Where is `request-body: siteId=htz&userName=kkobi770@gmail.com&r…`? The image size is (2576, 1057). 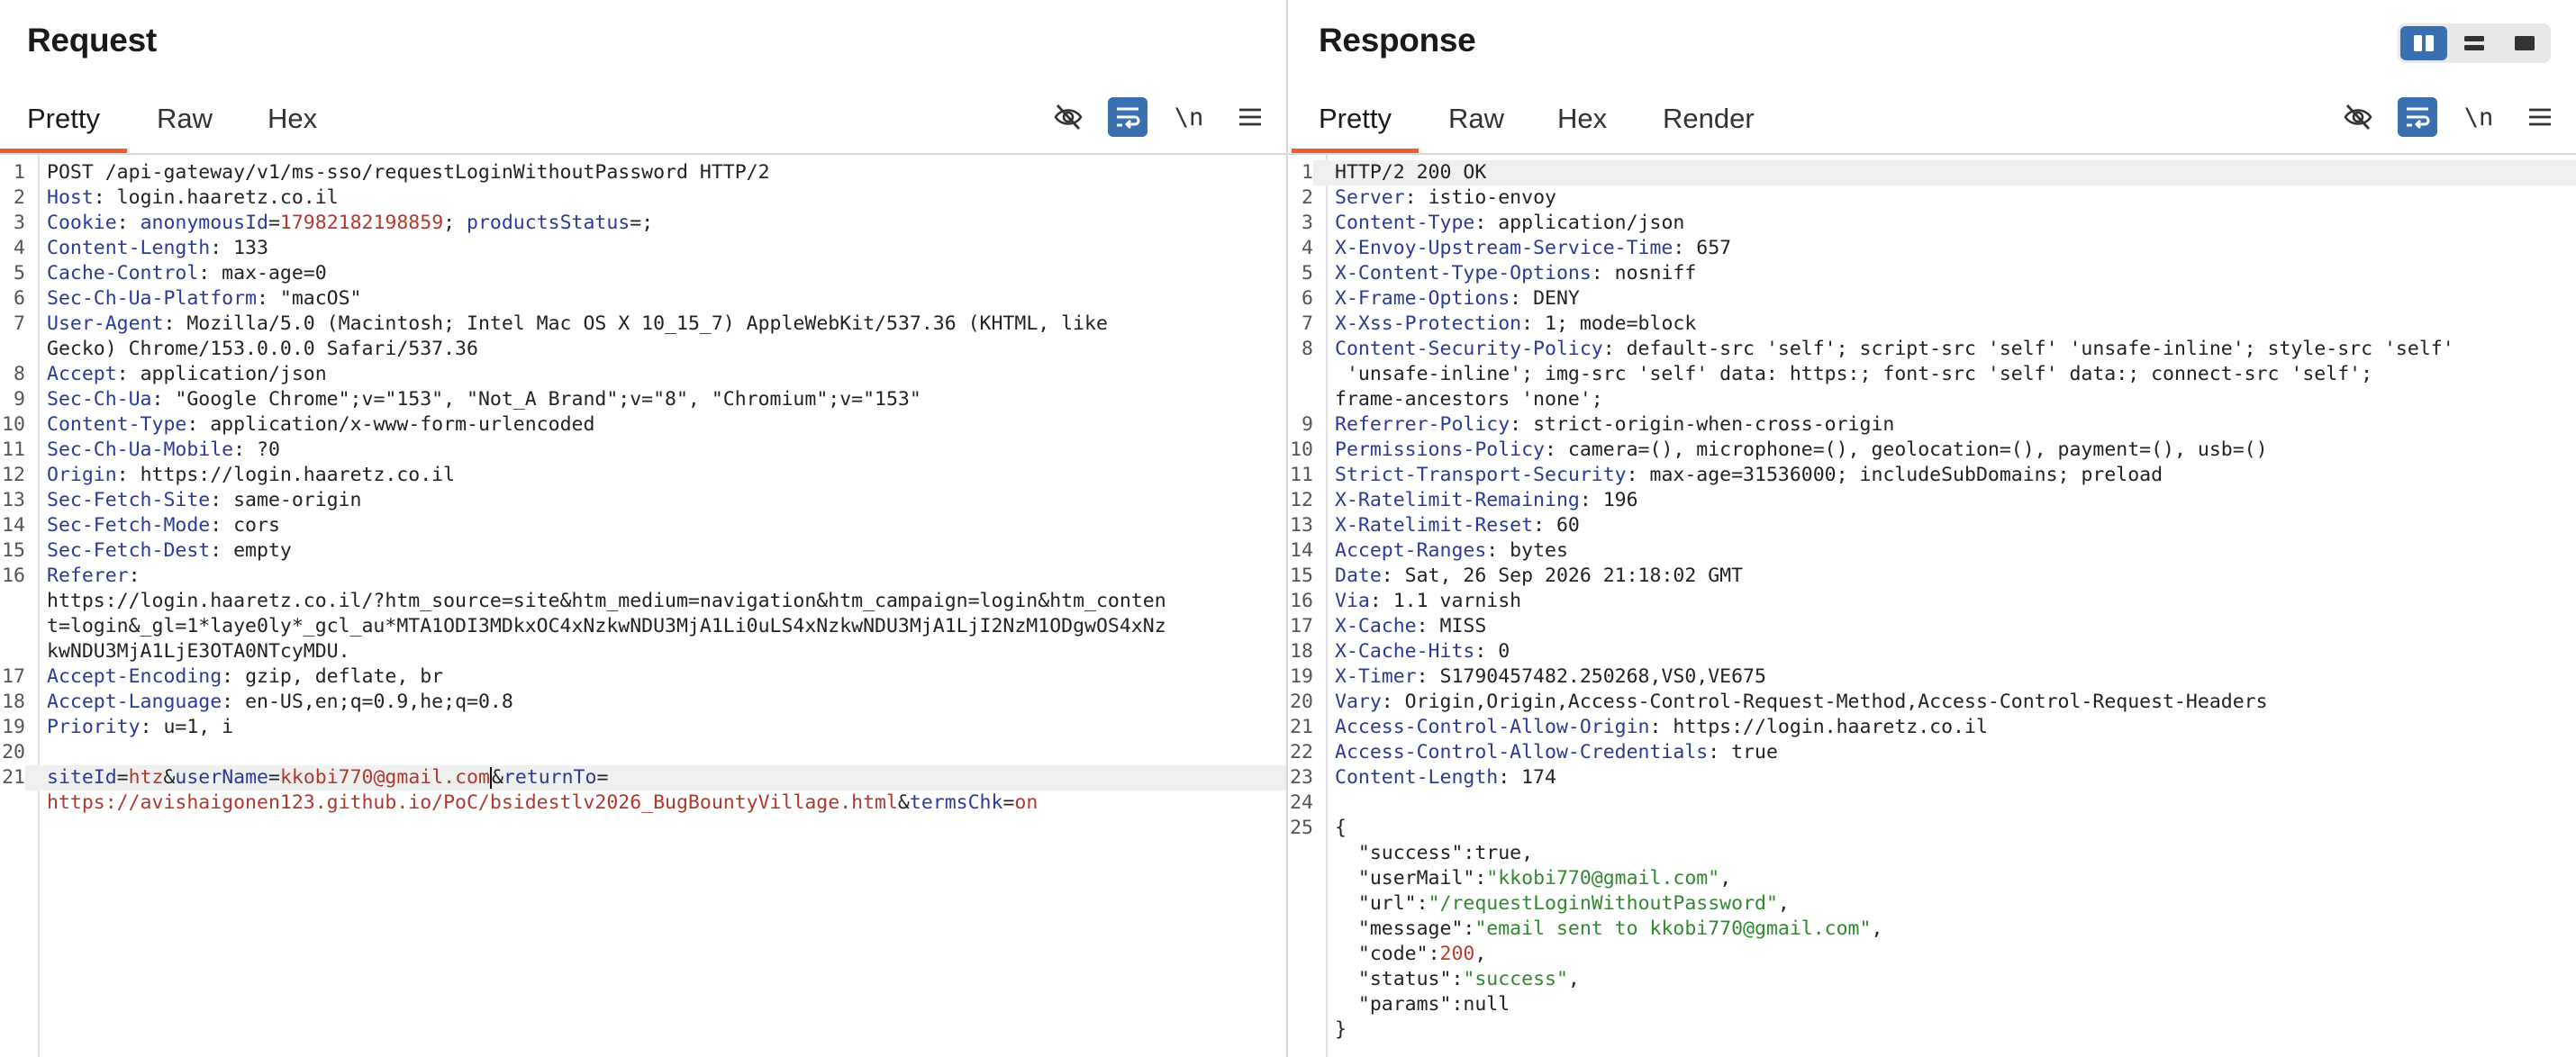
request-body: siteId=htz&userName=kkobi770@gmail.com&r… is located at coordinates (655, 777).